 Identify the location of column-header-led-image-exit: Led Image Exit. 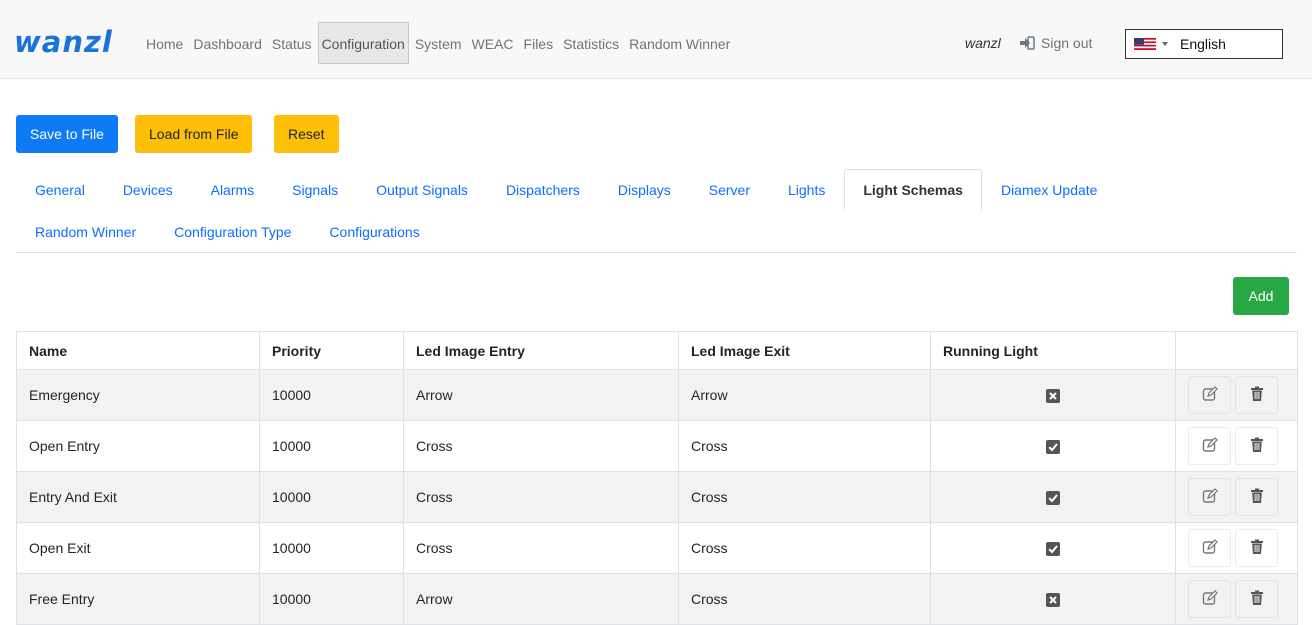
(804, 350).